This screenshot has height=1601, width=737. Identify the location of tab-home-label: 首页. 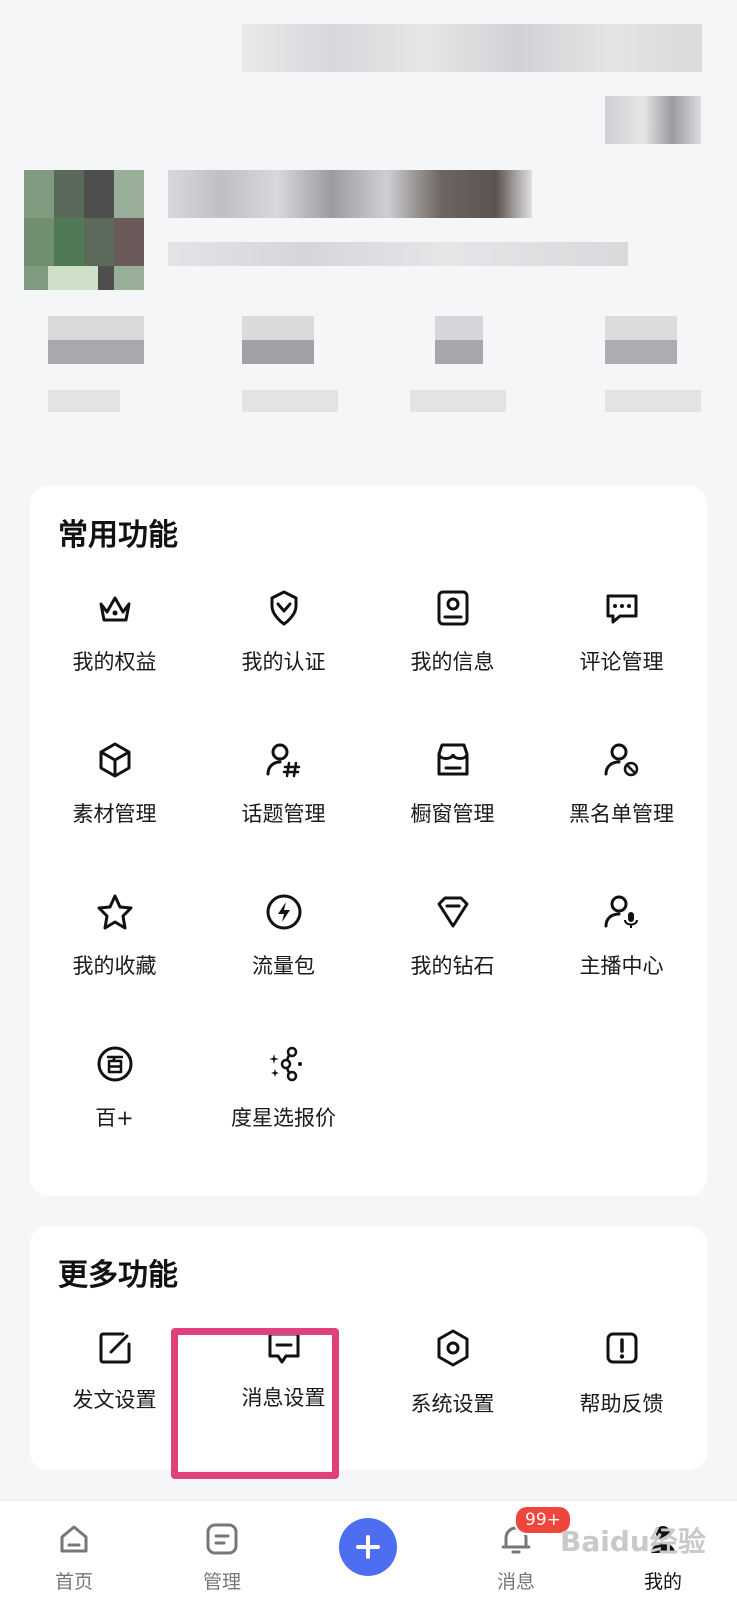
(73, 1582).